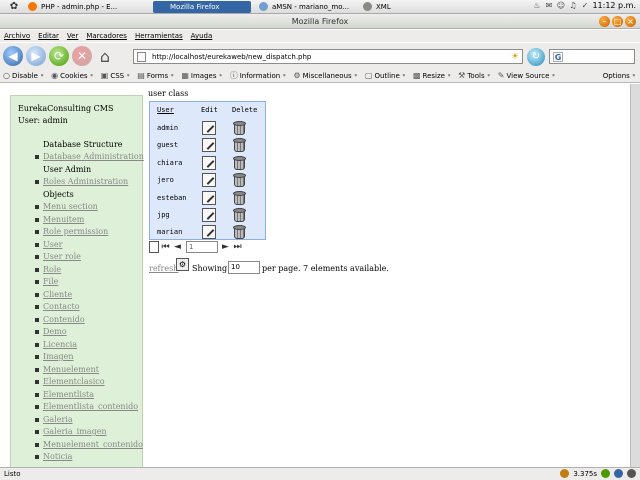  What do you see at coordinates (163, 268) in the screenshot?
I see `refresh-link: refresh` at bounding box center [163, 268].